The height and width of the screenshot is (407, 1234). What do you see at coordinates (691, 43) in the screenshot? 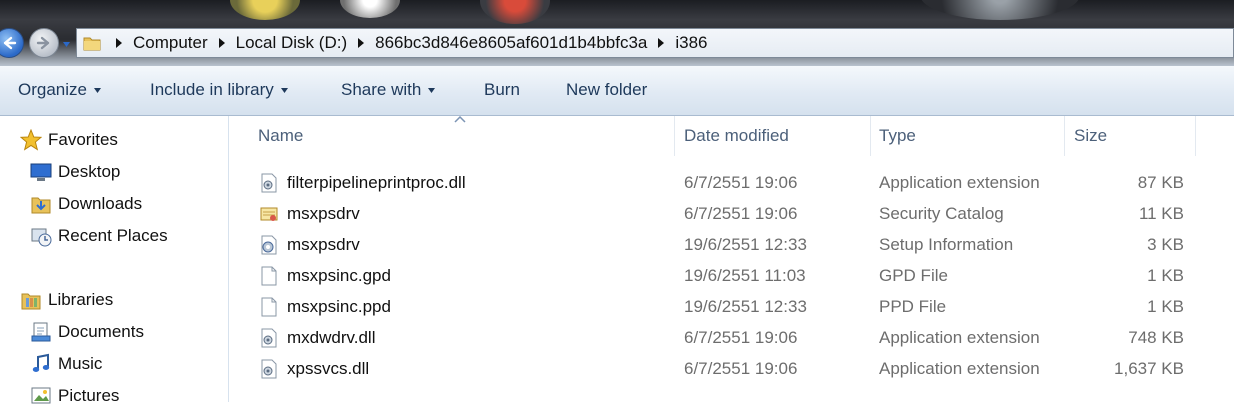
I see `breadcrumb-label: i386` at bounding box center [691, 43].